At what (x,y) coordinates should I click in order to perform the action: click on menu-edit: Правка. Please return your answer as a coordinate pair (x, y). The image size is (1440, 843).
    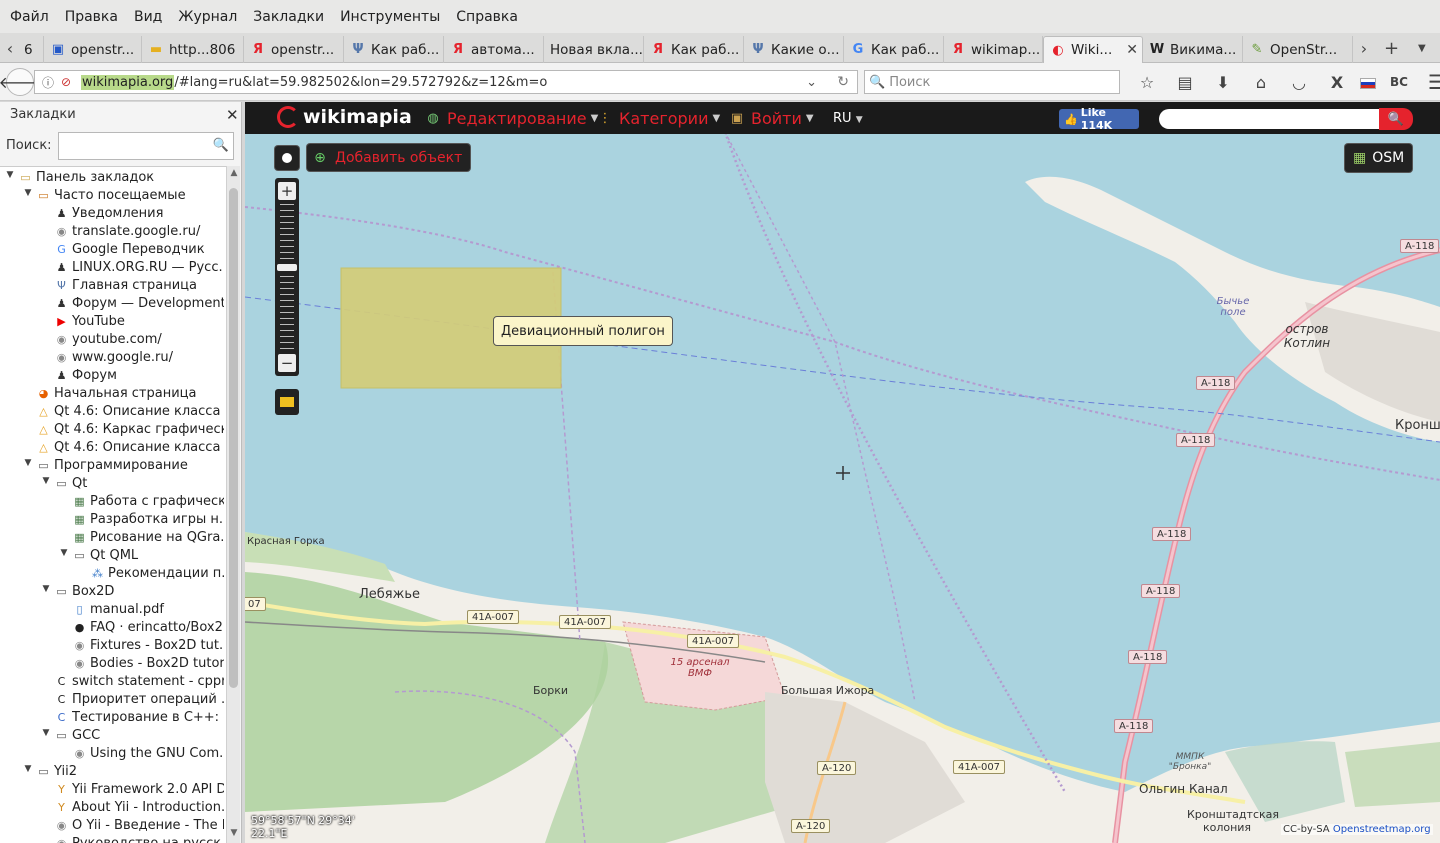
    Looking at the image, I should click on (91, 17).